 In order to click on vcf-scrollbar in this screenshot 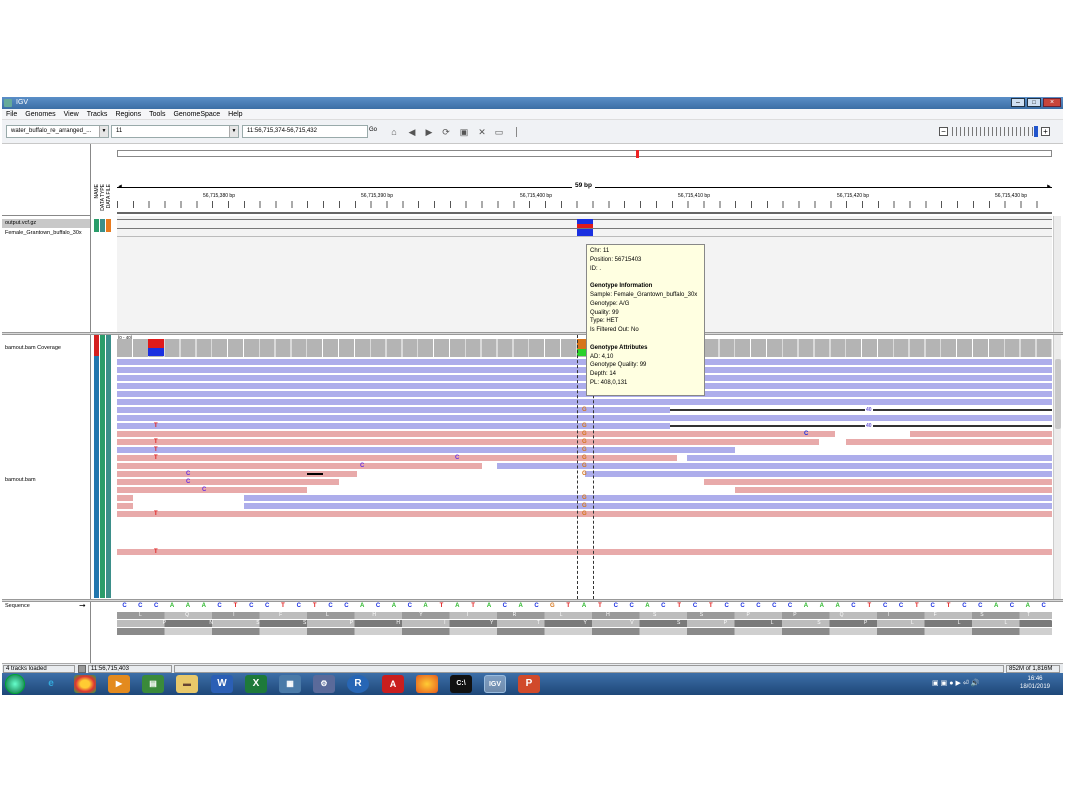, I will do `click(1057, 274)`.